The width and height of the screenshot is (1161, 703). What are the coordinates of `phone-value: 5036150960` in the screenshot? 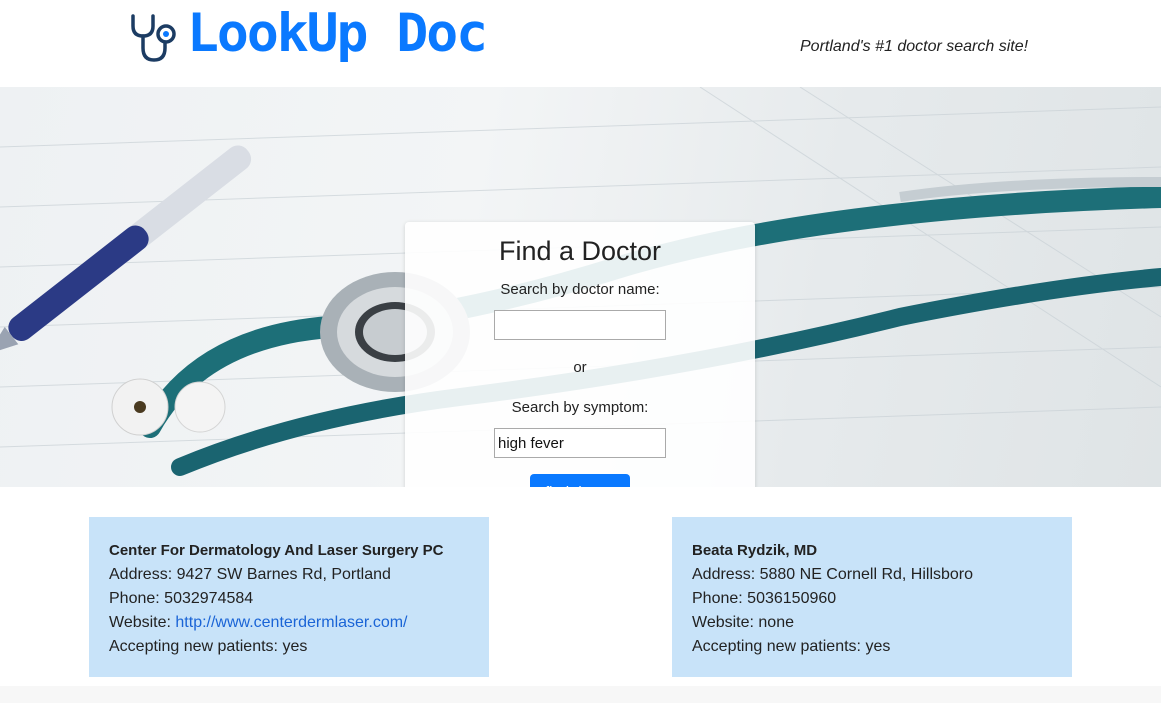 It's located at (792, 598).